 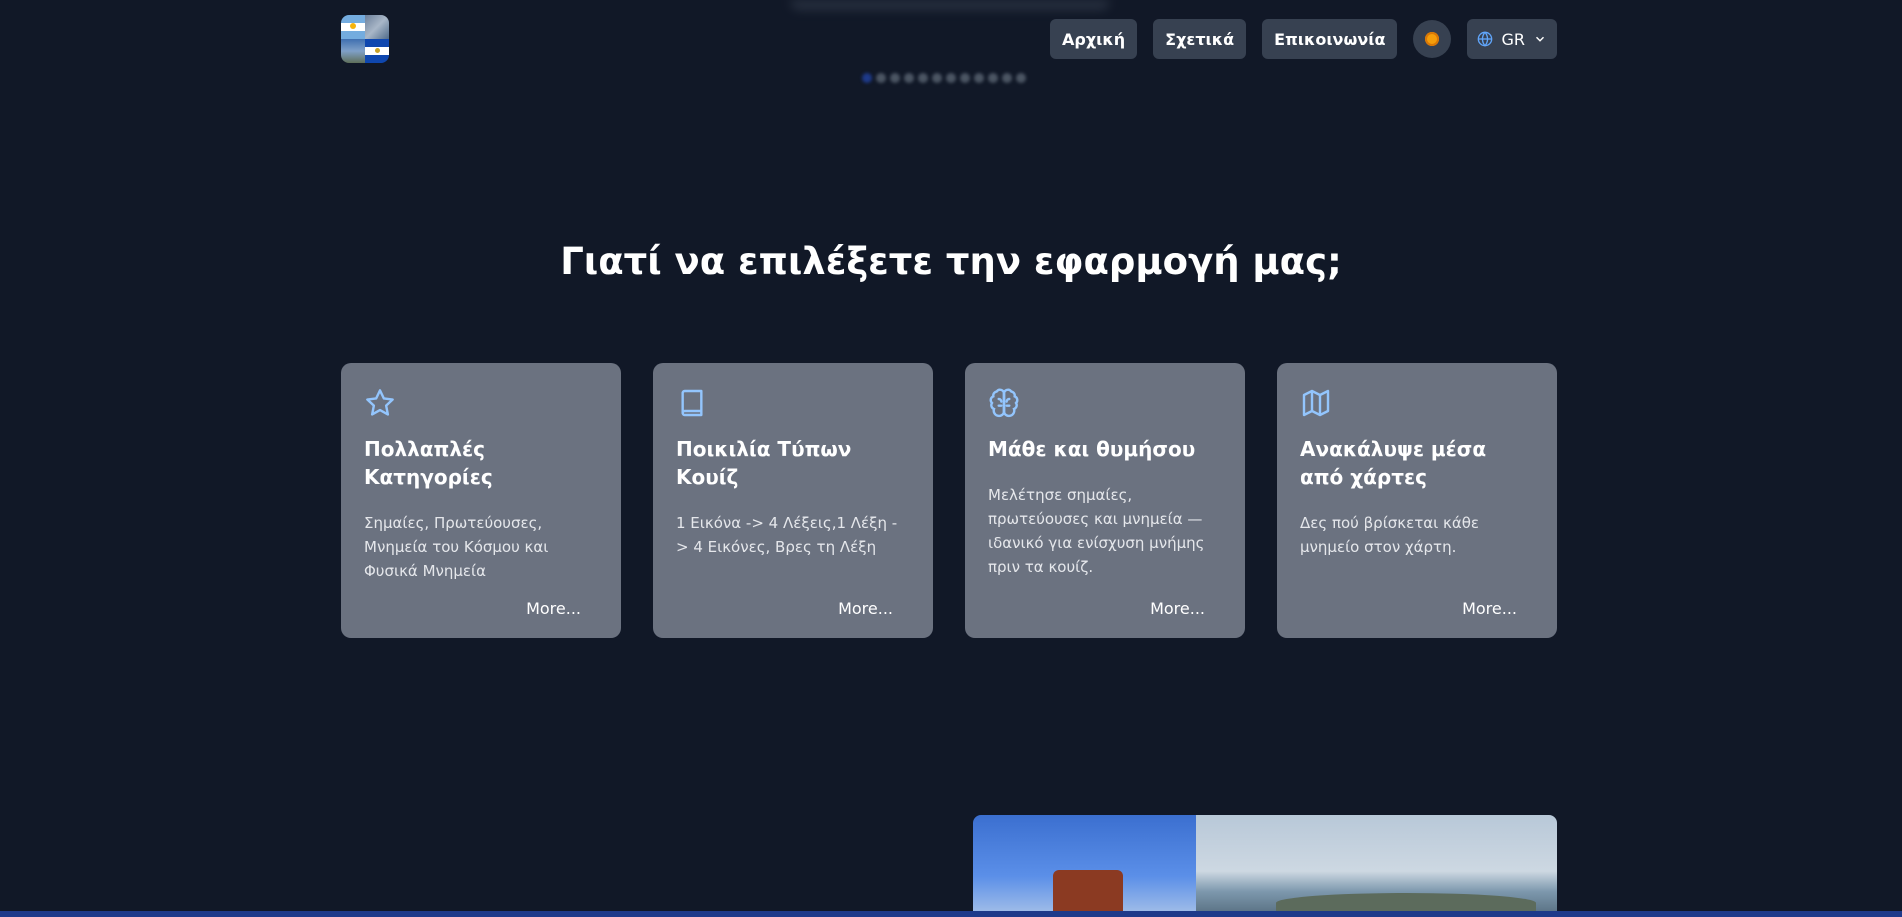 I want to click on feature-card-title: Πολλαπλές Κατηγορίες, so click(x=428, y=463).